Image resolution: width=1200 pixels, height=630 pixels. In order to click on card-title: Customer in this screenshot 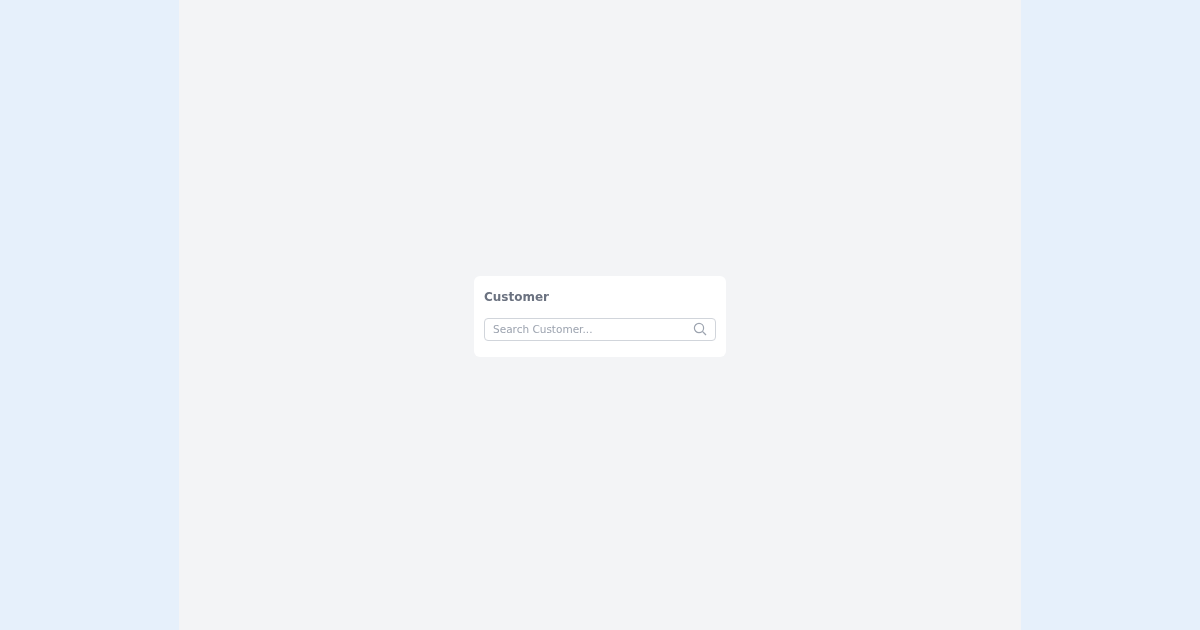, I will do `click(517, 297)`.